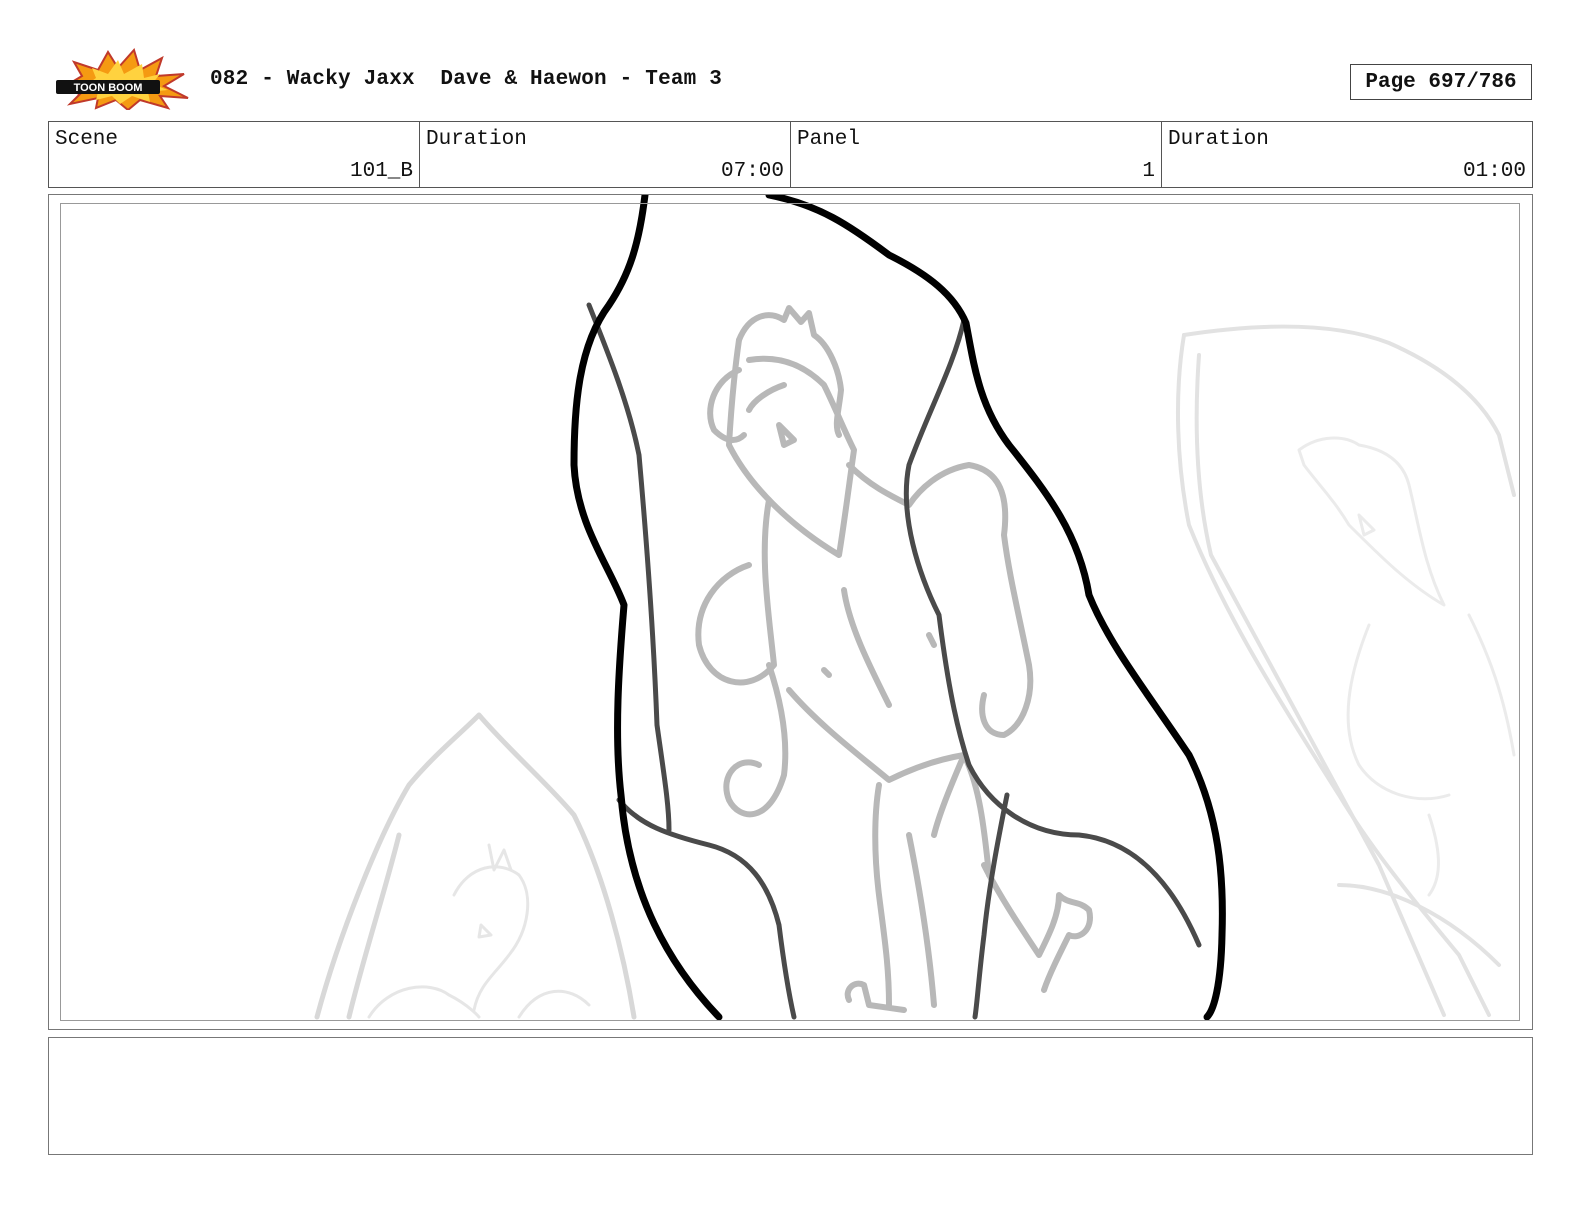 The height and width of the screenshot is (1225, 1582). I want to click on logo-text: TOON BOOM, so click(108, 88).